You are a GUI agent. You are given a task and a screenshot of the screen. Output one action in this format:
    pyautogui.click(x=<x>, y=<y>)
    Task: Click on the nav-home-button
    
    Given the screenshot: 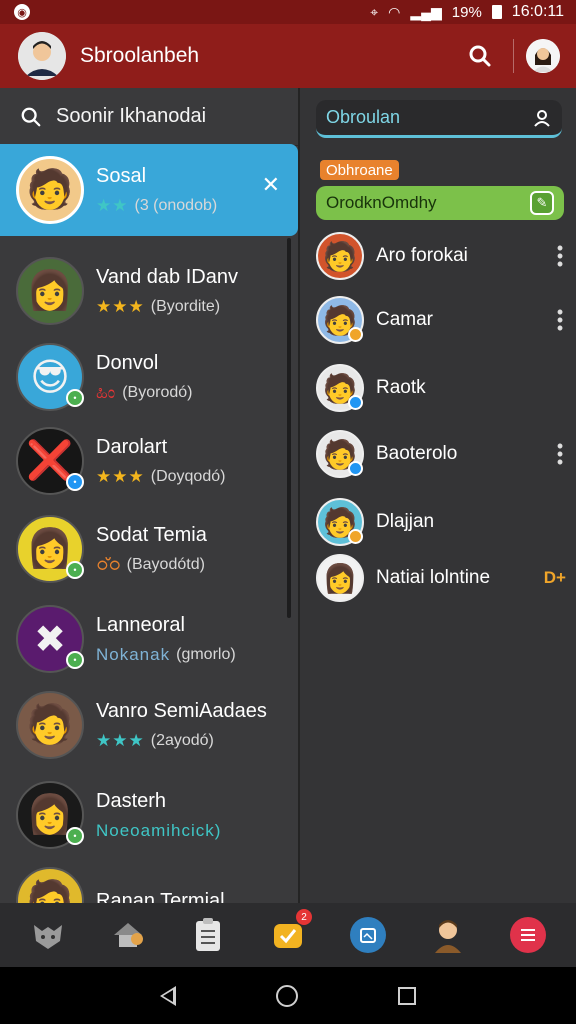 What is the action you would take?
    pyautogui.click(x=128, y=935)
    